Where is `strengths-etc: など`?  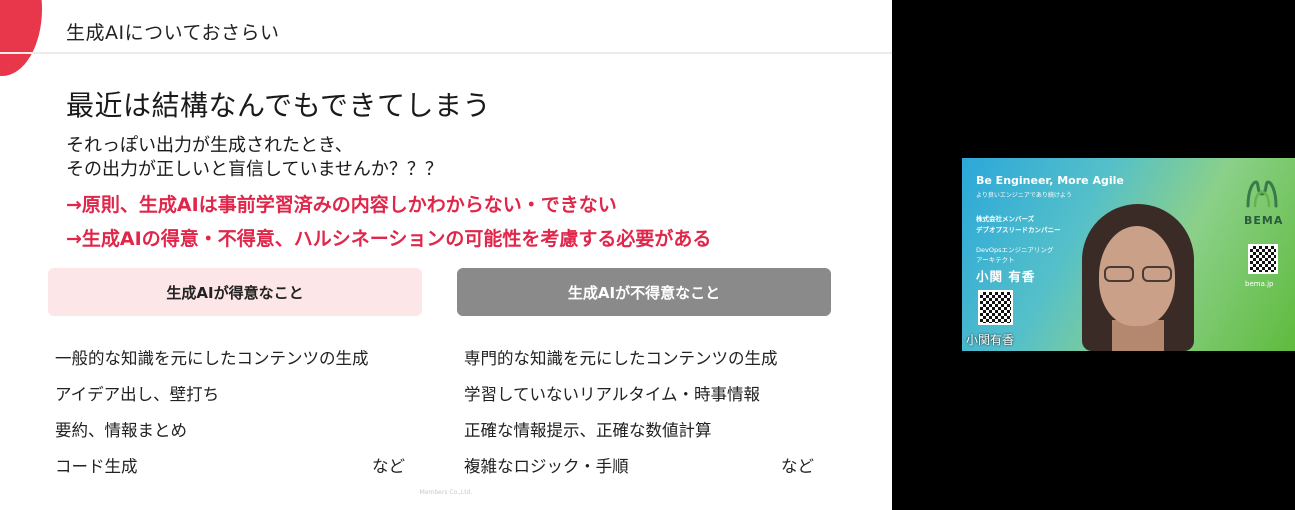
strengths-etc: など is located at coordinates (388, 466).